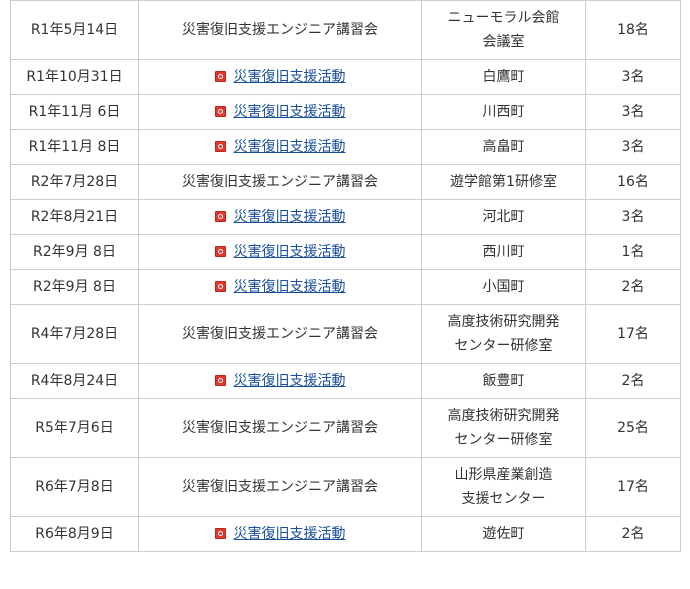 This screenshot has height=589, width=690. I want to click on table-row: R5年7月6日 災害復旧支援エンジニア講習会 高度技術研究開発 センター研修室 25名, so click(345, 428).